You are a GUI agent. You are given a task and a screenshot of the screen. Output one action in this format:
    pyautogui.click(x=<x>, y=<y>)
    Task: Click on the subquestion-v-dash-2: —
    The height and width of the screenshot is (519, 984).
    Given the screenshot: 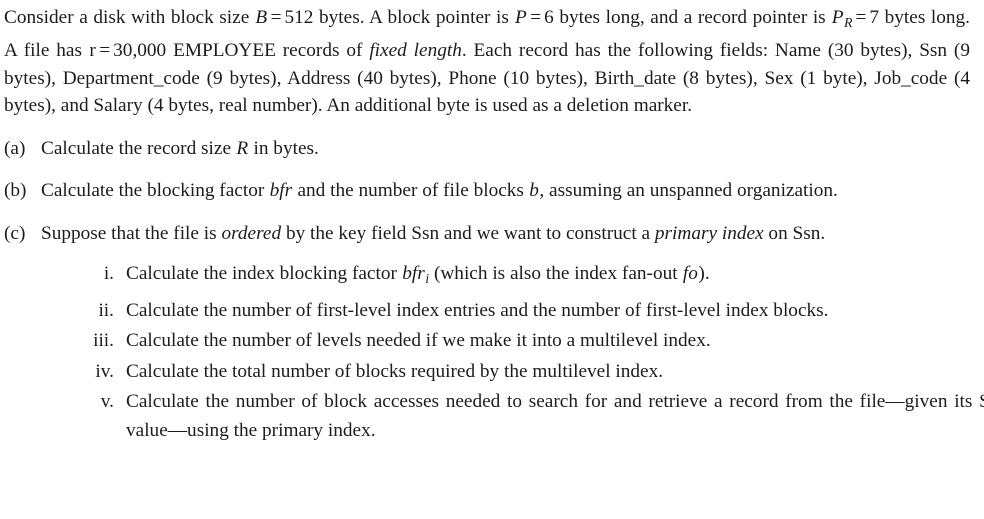 What is the action you would take?
    pyautogui.click(x=177, y=430)
    